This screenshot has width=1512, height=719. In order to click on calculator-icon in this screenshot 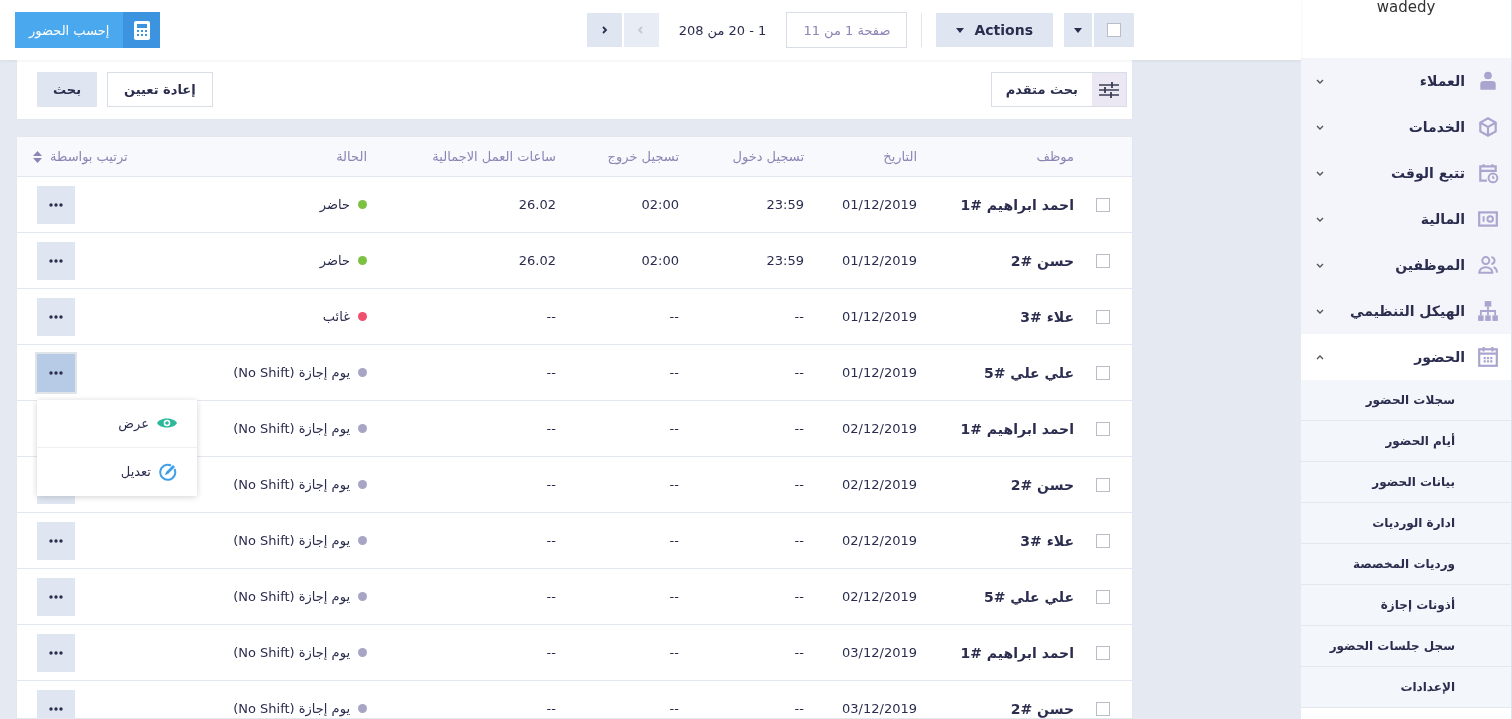, I will do `click(141, 30)`.